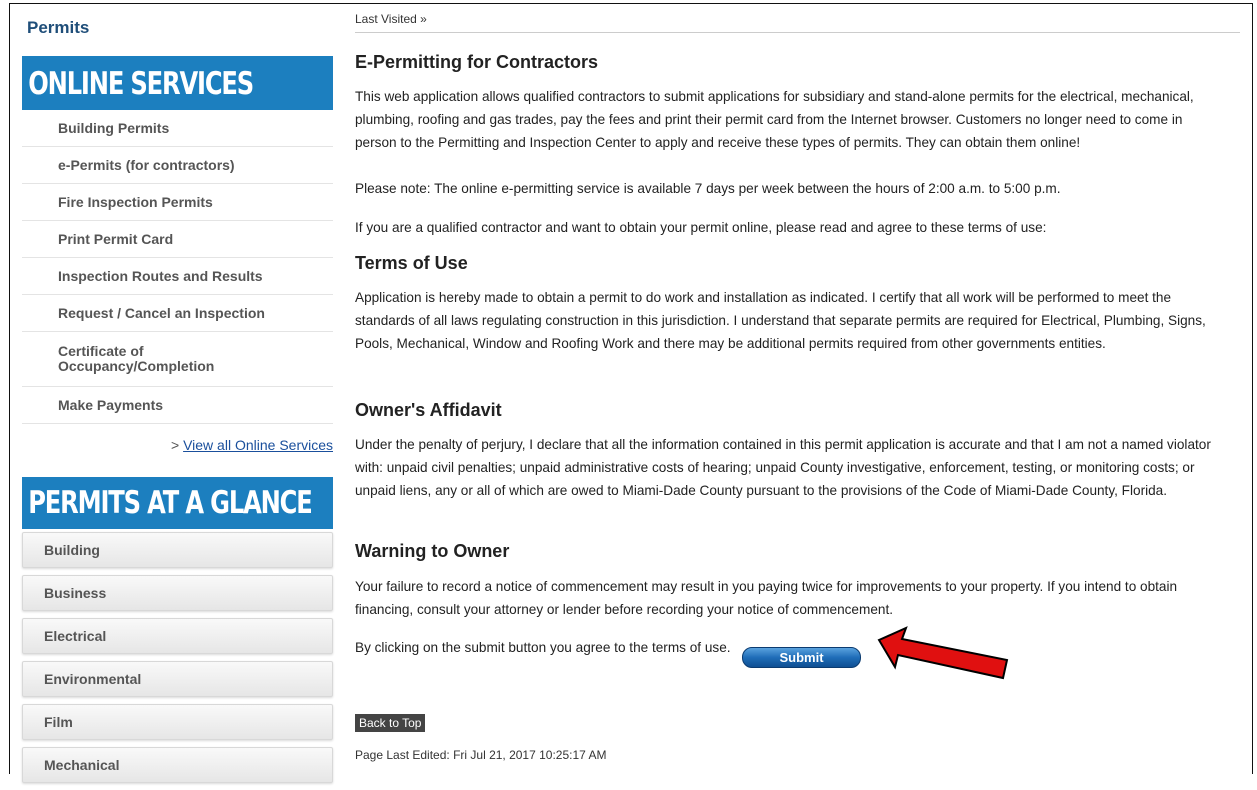 The width and height of the screenshot is (1257, 790). What do you see at coordinates (258, 445) in the screenshot?
I see `view-all-services-link: View all Online Services` at bounding box center [258, 445].